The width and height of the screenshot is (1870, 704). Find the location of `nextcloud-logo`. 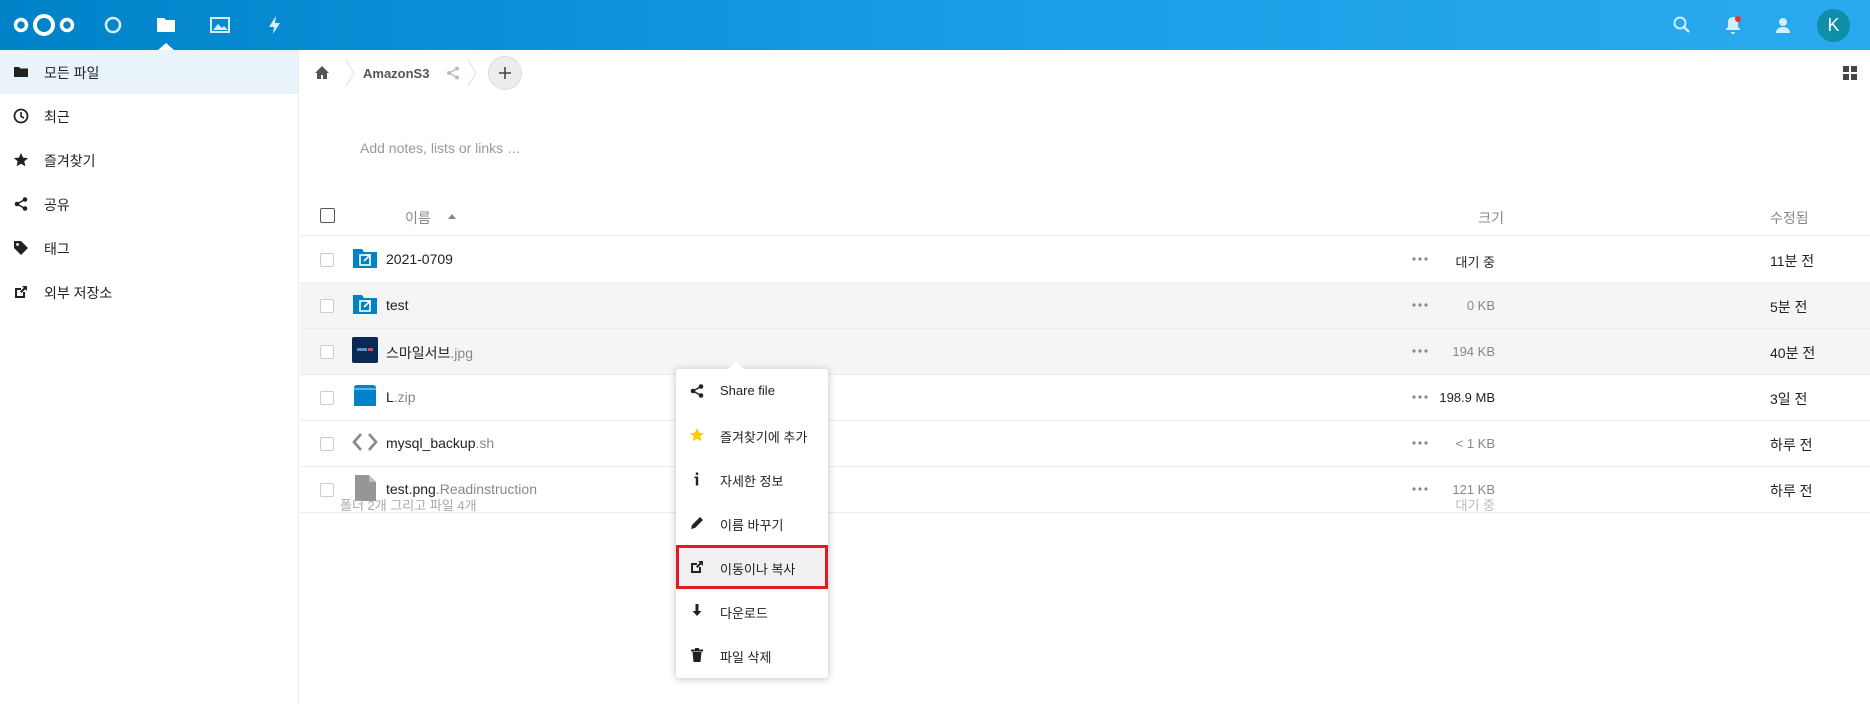

nextcloud-logo is located at coordinates (44, 25).